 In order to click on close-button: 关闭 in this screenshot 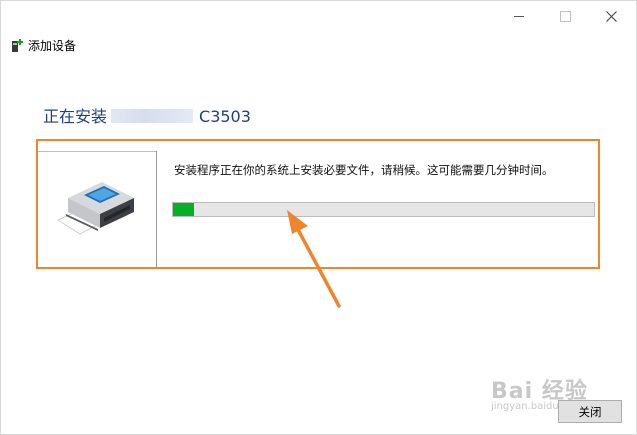, I will do `click(590, 411)`.